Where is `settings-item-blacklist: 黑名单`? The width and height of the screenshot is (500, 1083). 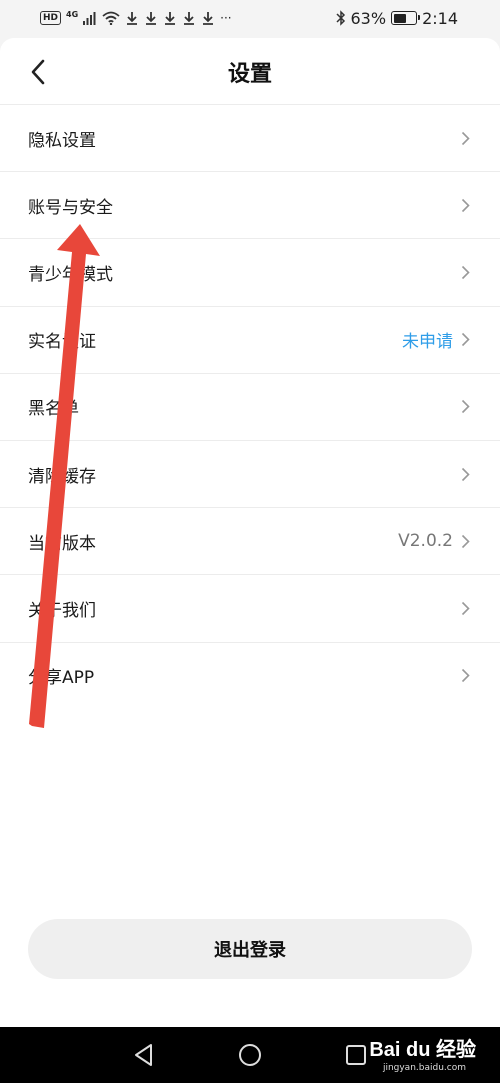
settings-item-blacklist: 黑名单 is located at coordinates (250, 406).